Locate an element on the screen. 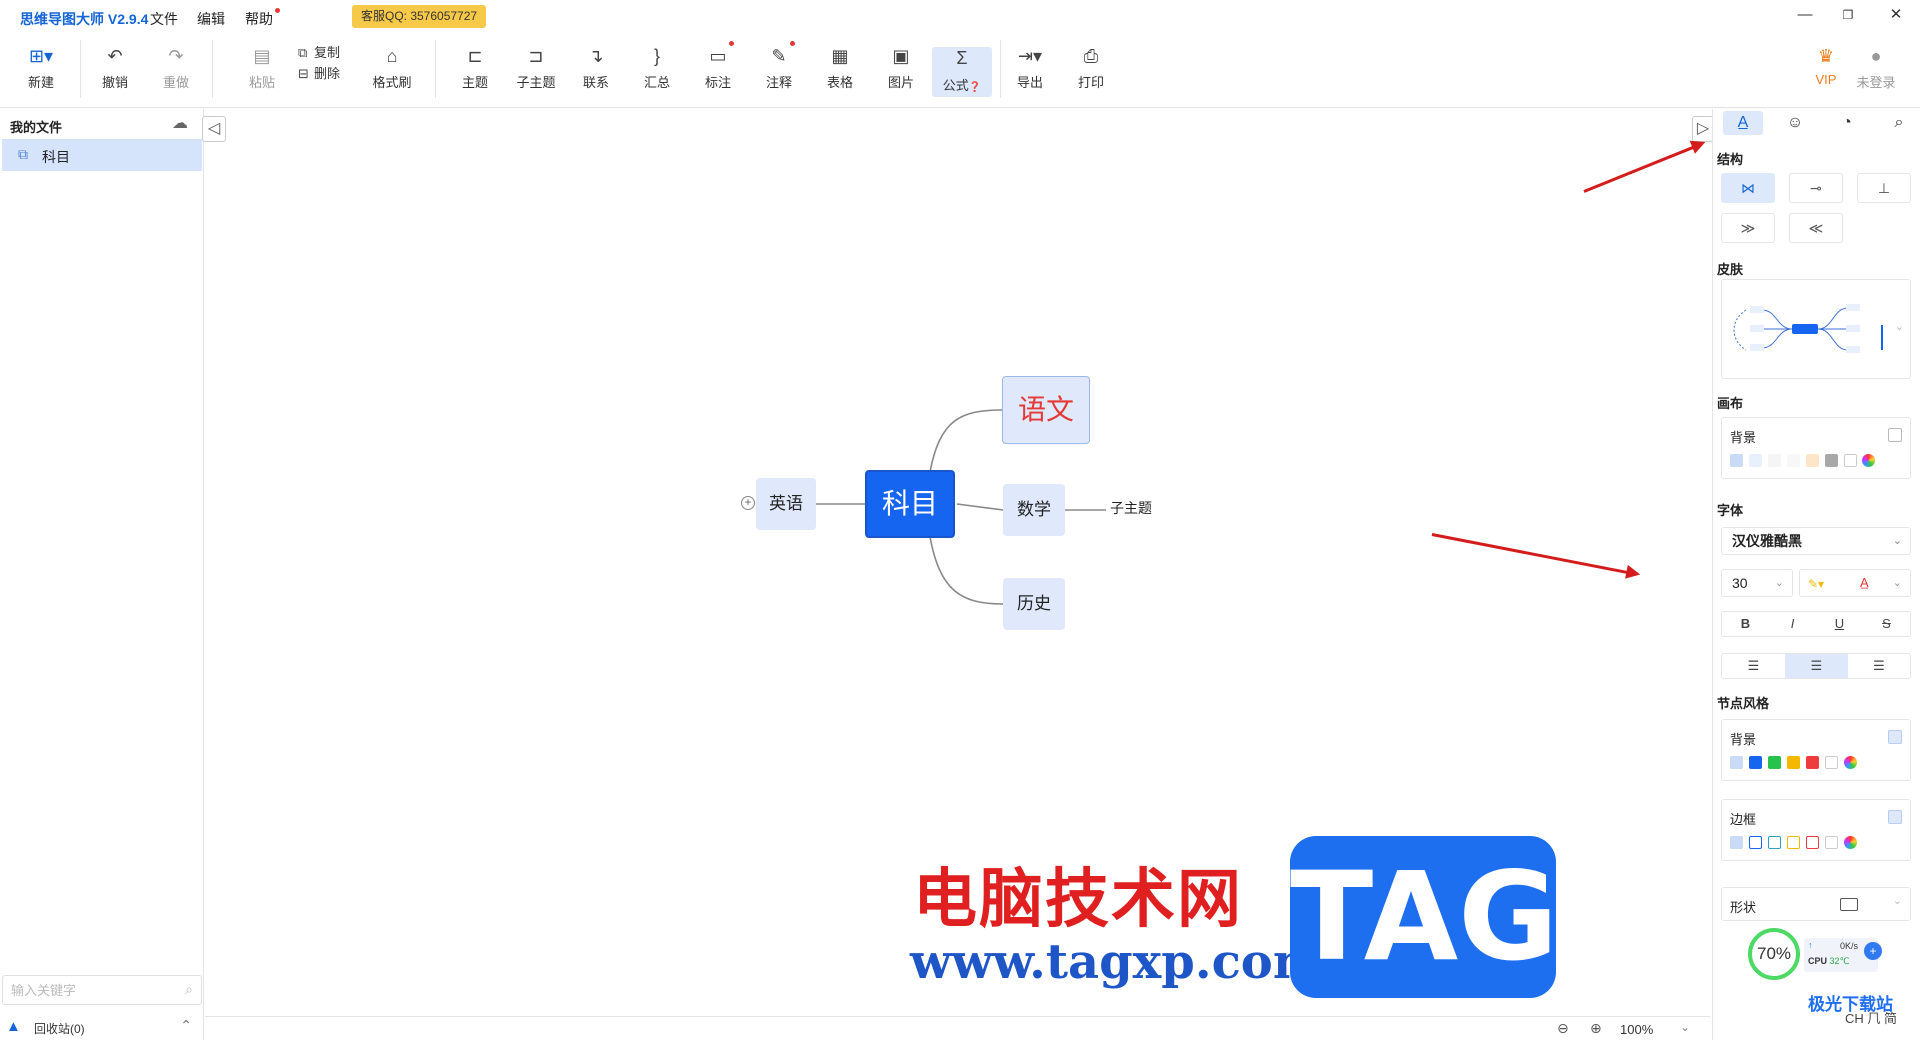  tab-search: ⌕ is located at coordinates (1899, 123).